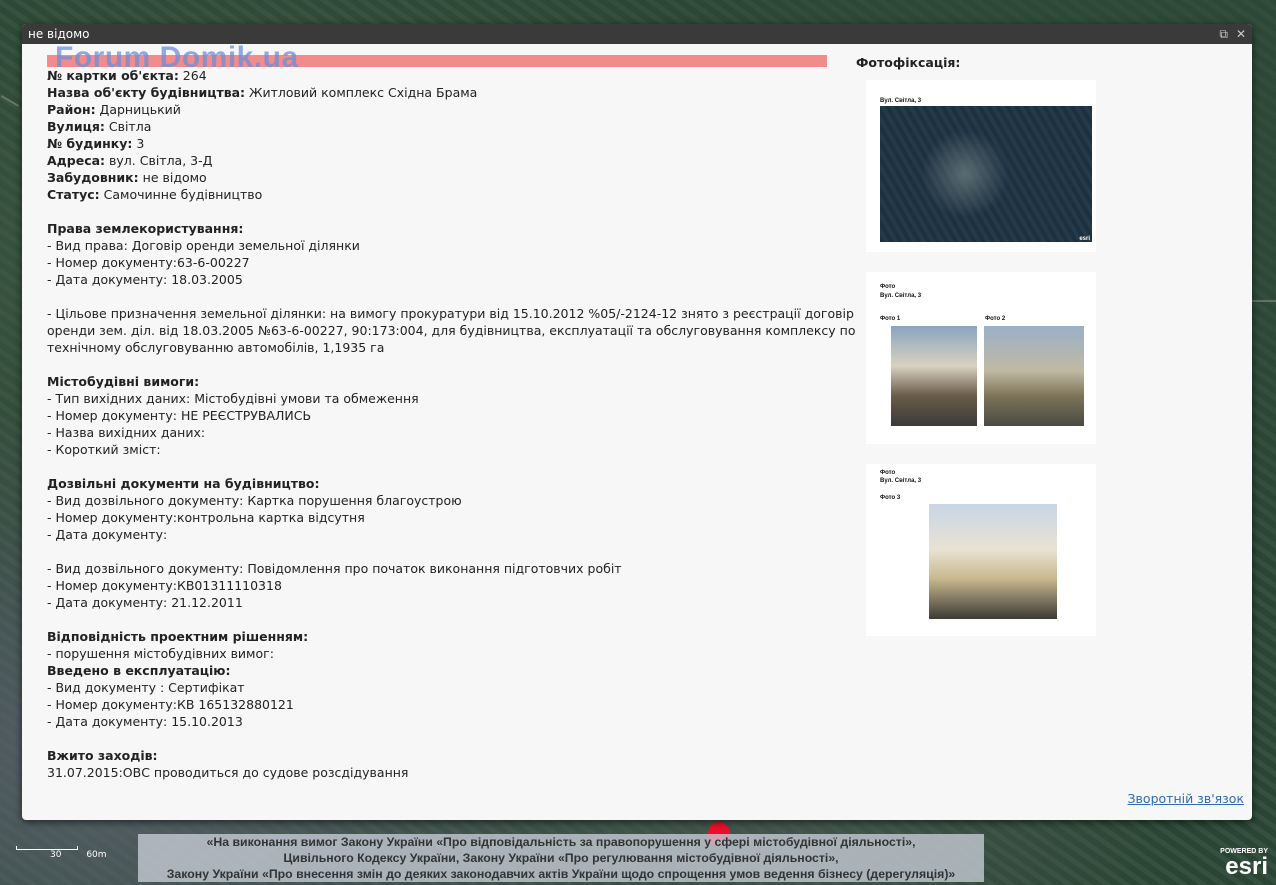 The image size is (1276, 885). Describe the element at coordinates (437, 432) in the screenshot. I see `detail-line: - Назва вихідних даних:` at that location.